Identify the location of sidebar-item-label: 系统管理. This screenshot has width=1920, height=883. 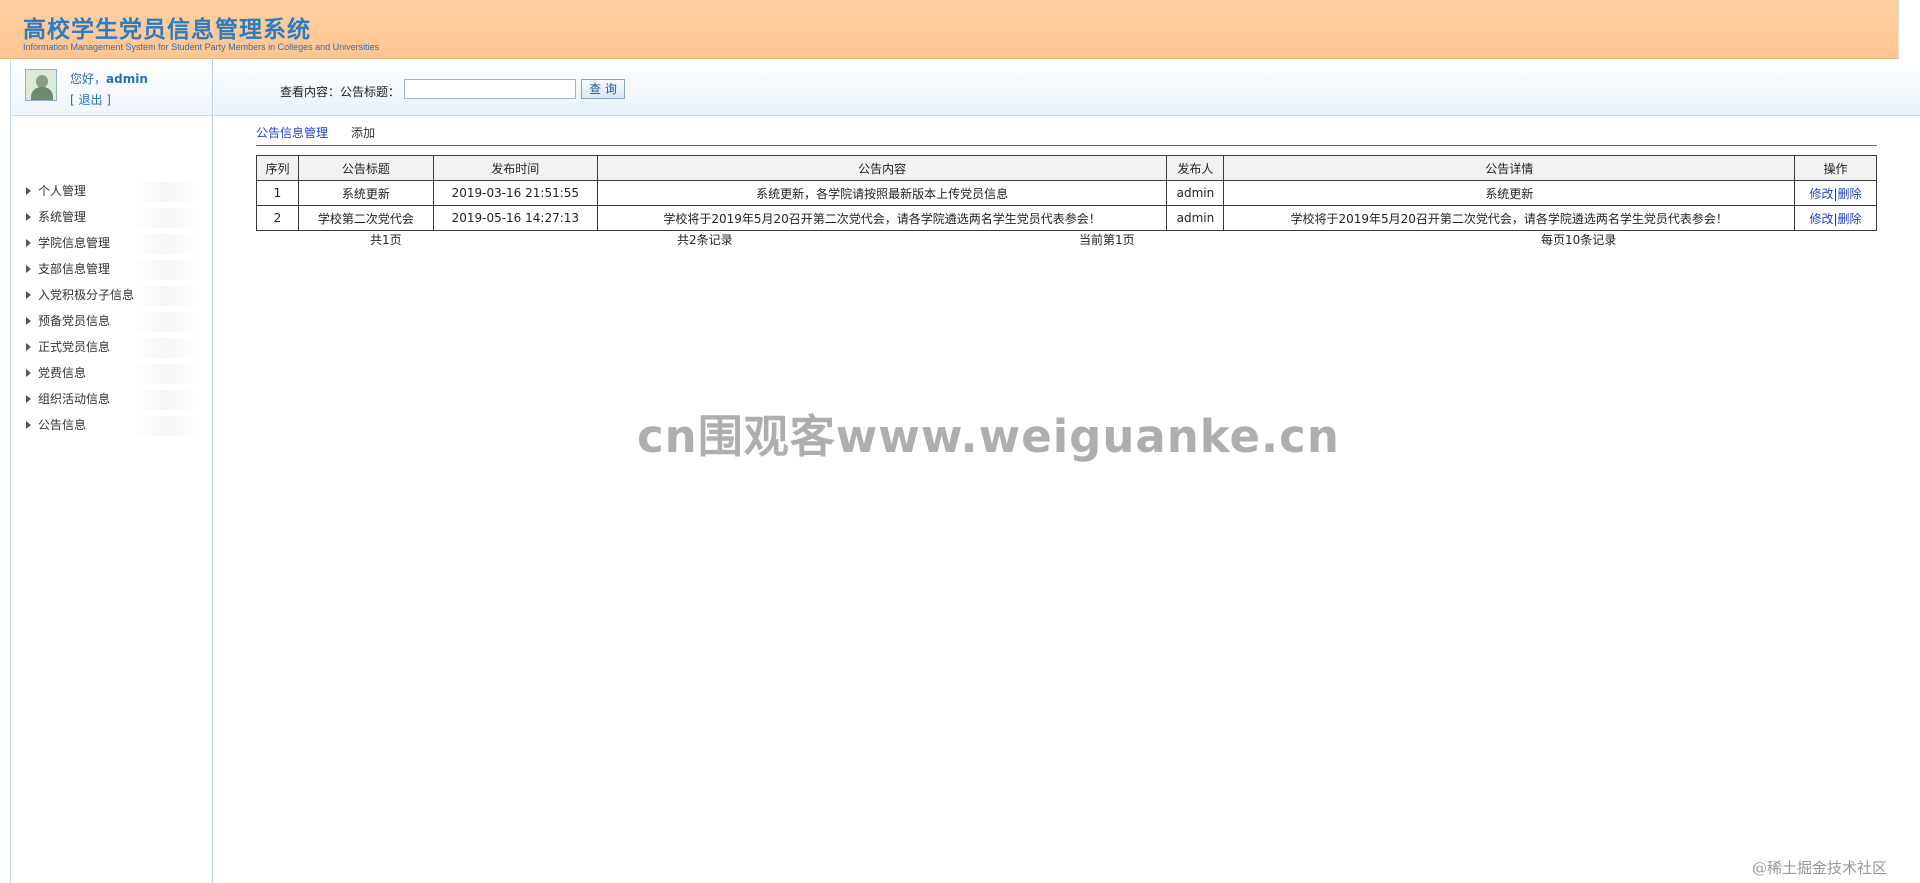
(62, 217).